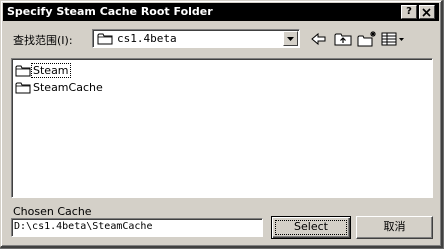 This screenshot has height=249, width=444. I want to click on back-icon, so click(318, 39).